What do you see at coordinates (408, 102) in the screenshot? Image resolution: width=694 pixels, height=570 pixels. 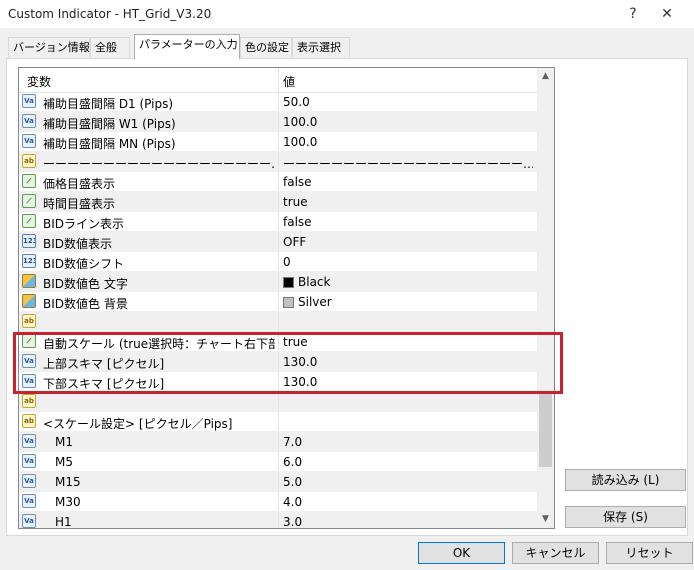 I see `parameter-value: 50.0` at bounding box center [408, 102].